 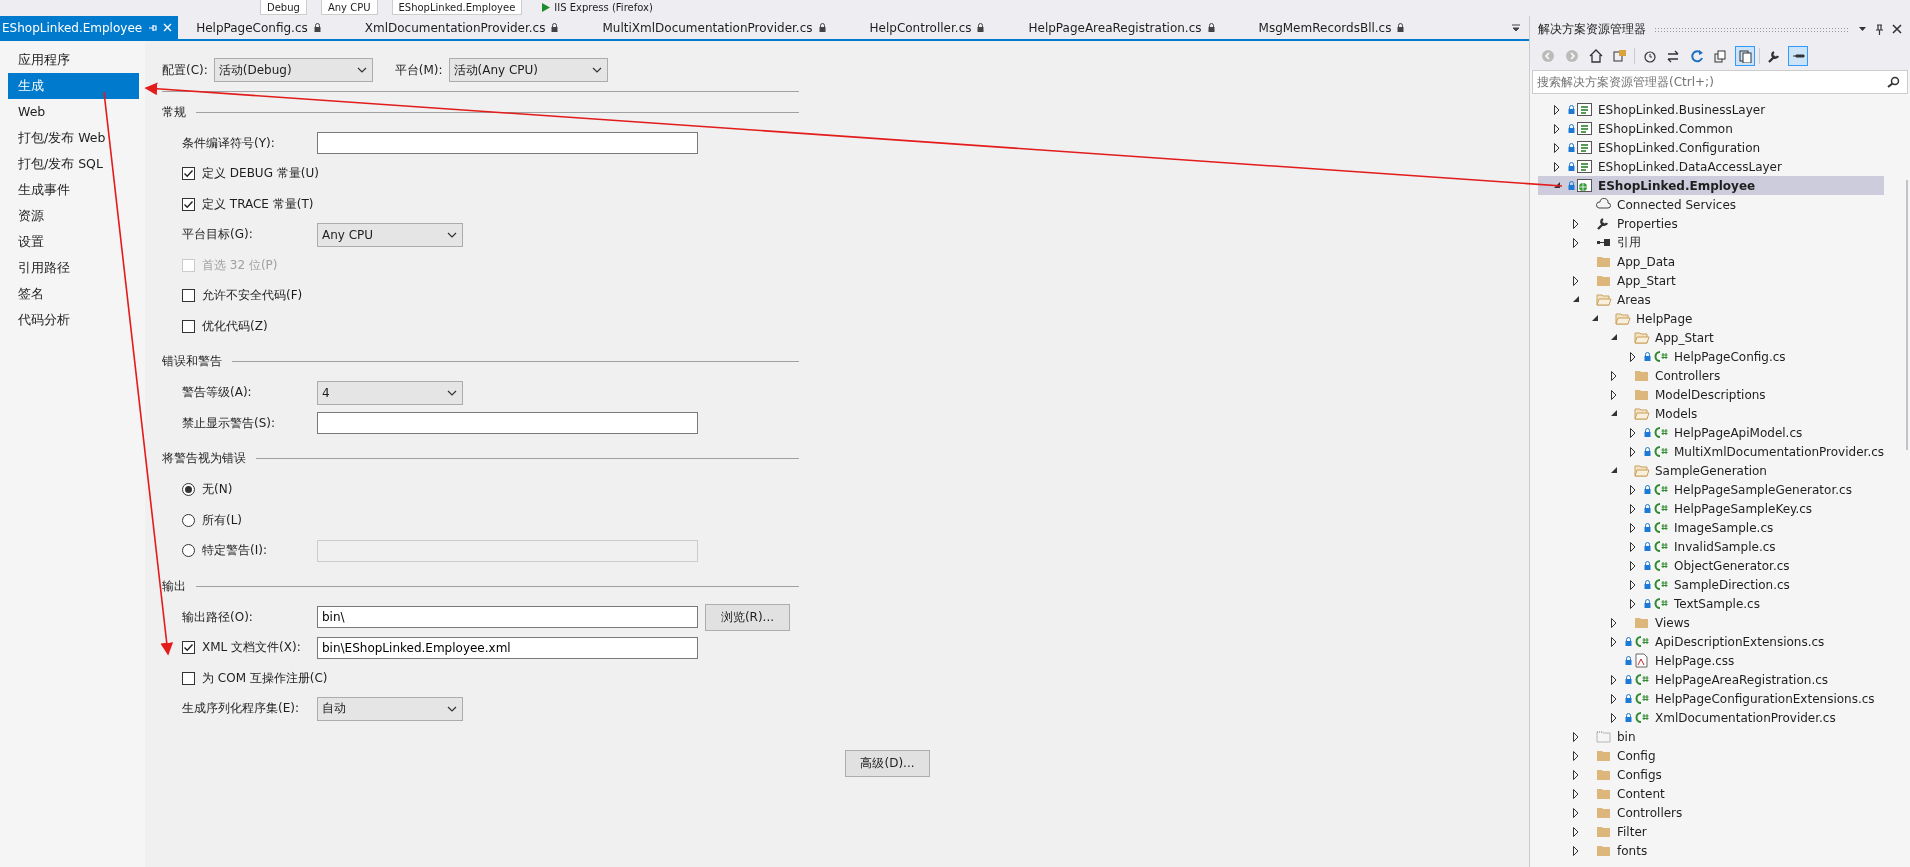 What do you see at coordinates (1711, 679) in the screenshot?
I see `tree-item: HelpPageAreaRegistration.cs` at bounding box center [1711, 679].